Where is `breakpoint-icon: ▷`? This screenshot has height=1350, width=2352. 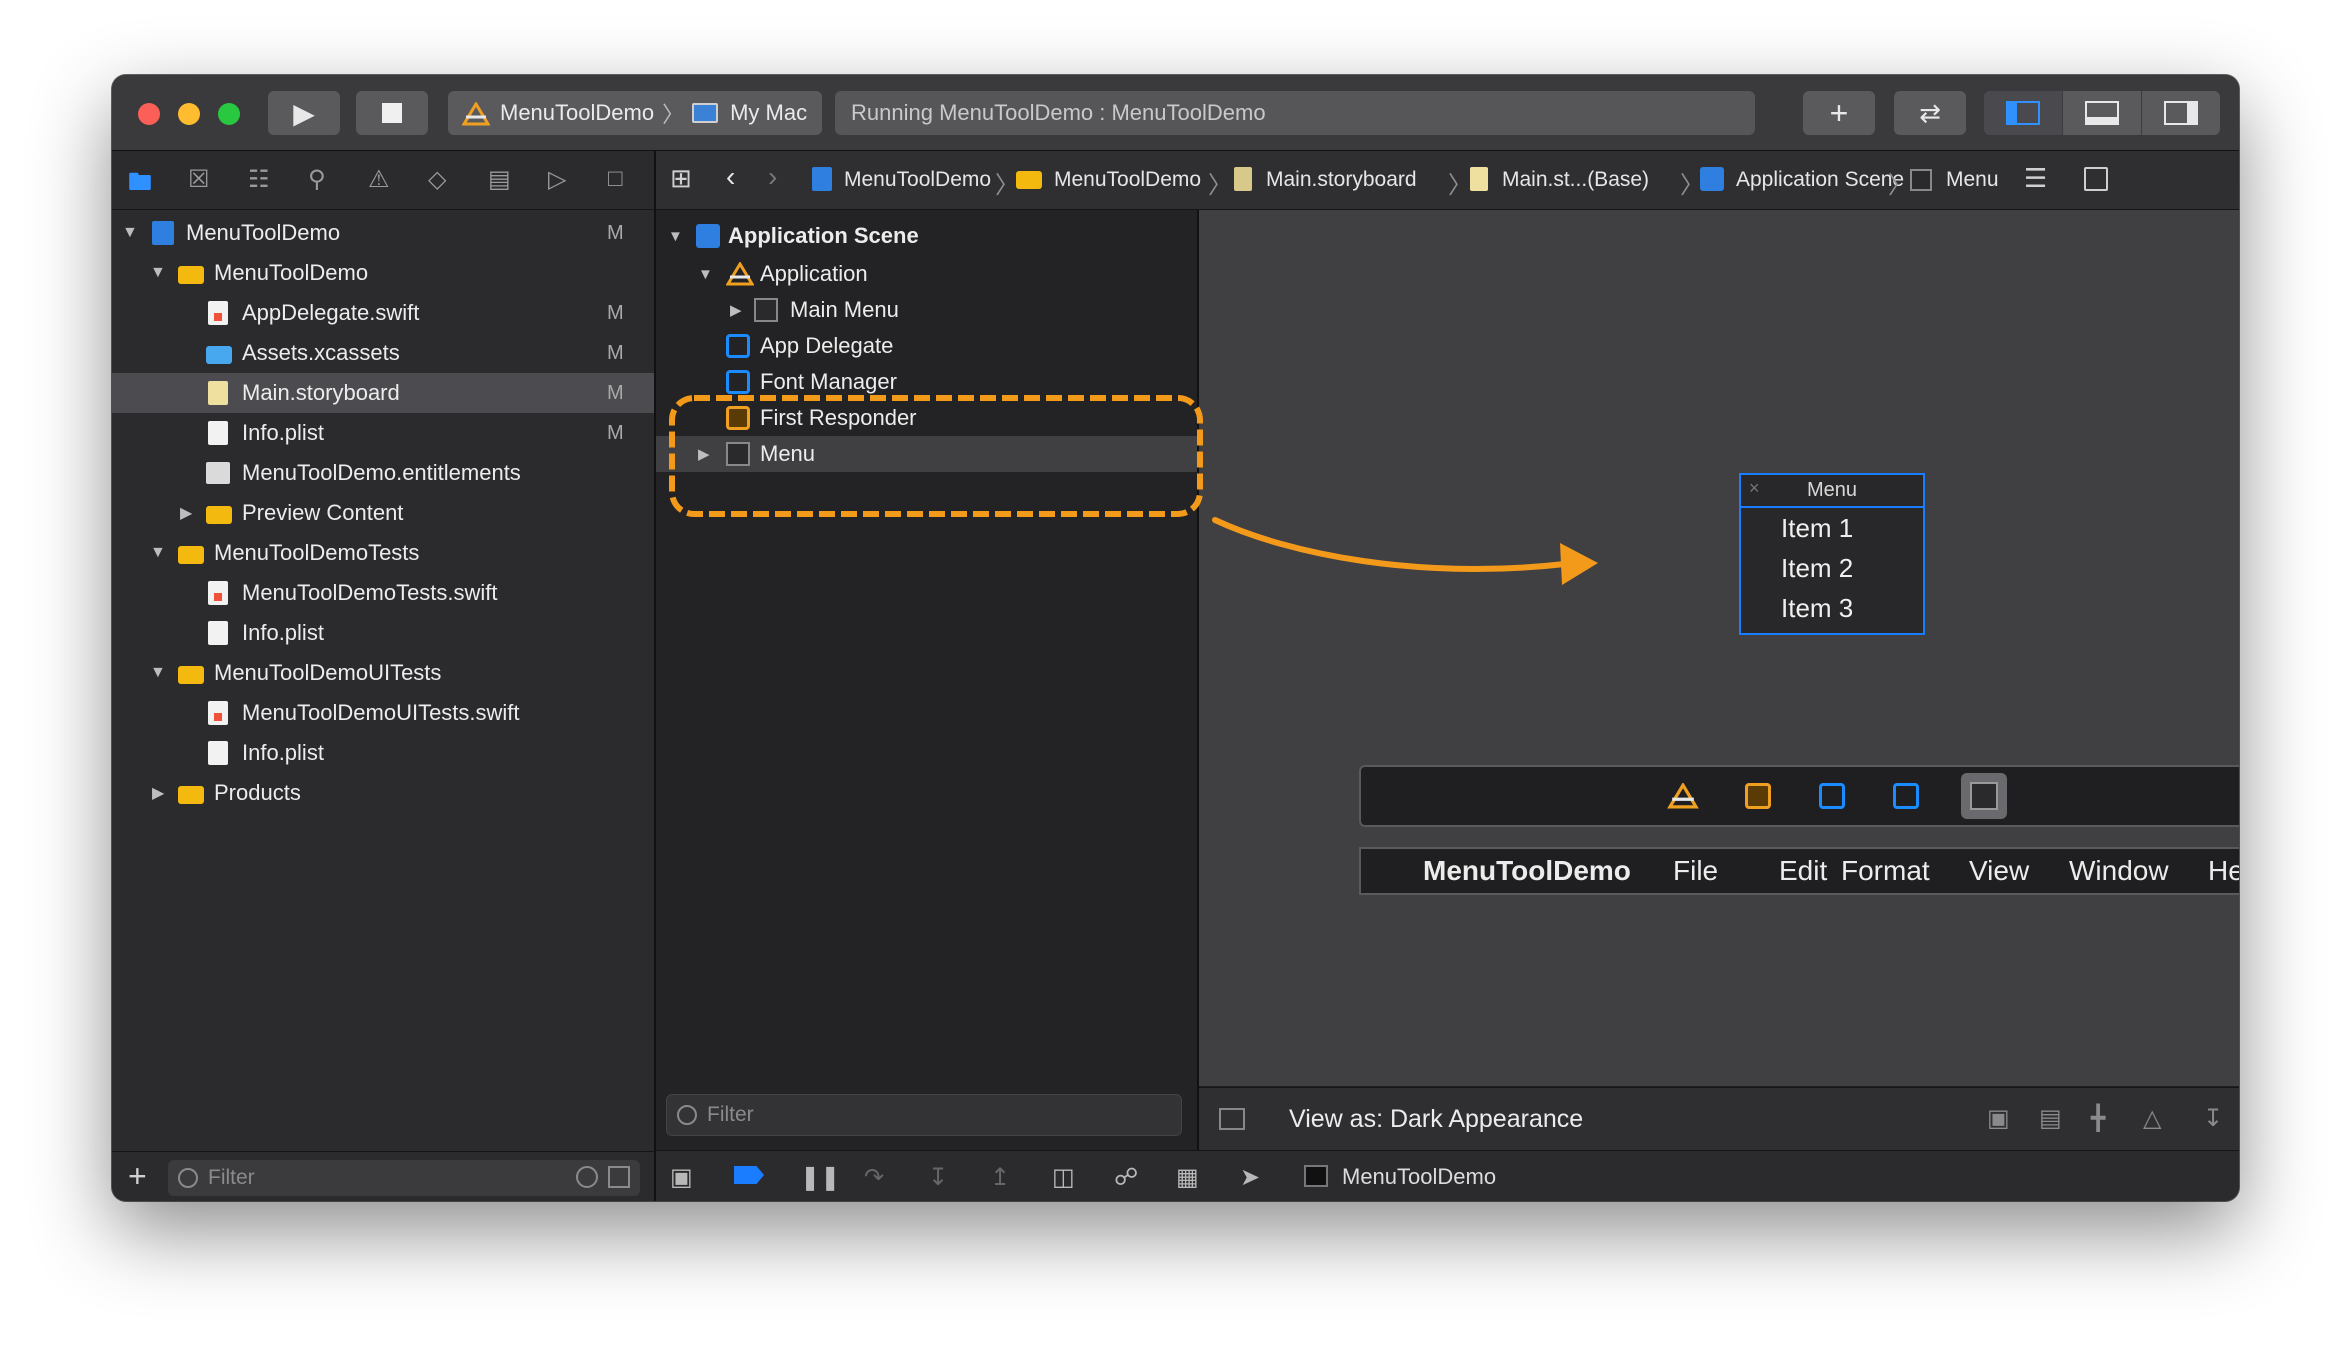 breakpoint-icon: ▷ is located at coordinates (557, 179).